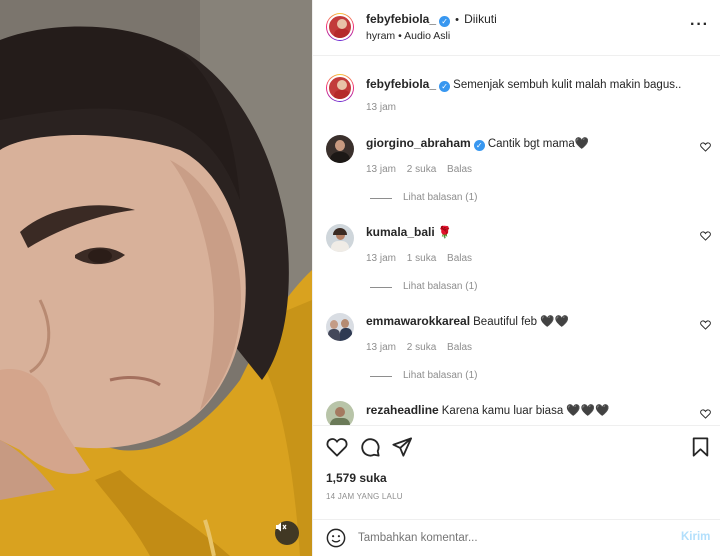 The height and width of the screenshot is (556, 720). I want to click on follow-status: Diikuti, so click(480, 19).